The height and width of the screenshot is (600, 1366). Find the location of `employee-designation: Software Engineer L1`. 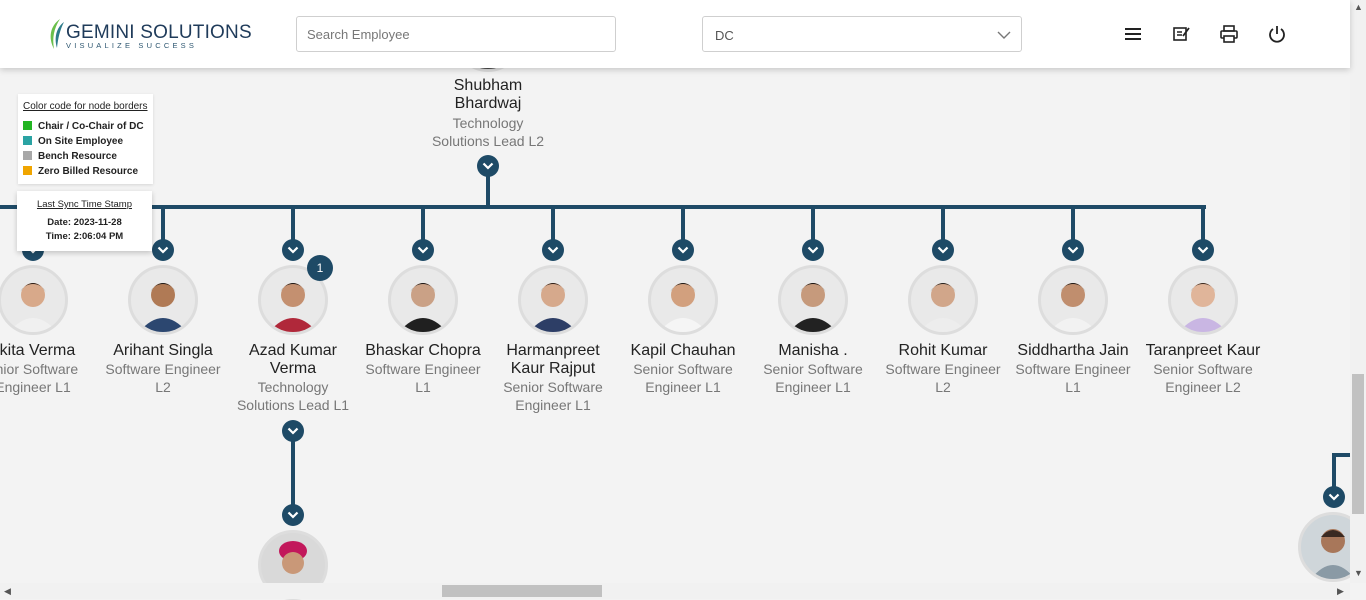

employee-designation: Software Engineer L1 is located at coordinates (423, 378).